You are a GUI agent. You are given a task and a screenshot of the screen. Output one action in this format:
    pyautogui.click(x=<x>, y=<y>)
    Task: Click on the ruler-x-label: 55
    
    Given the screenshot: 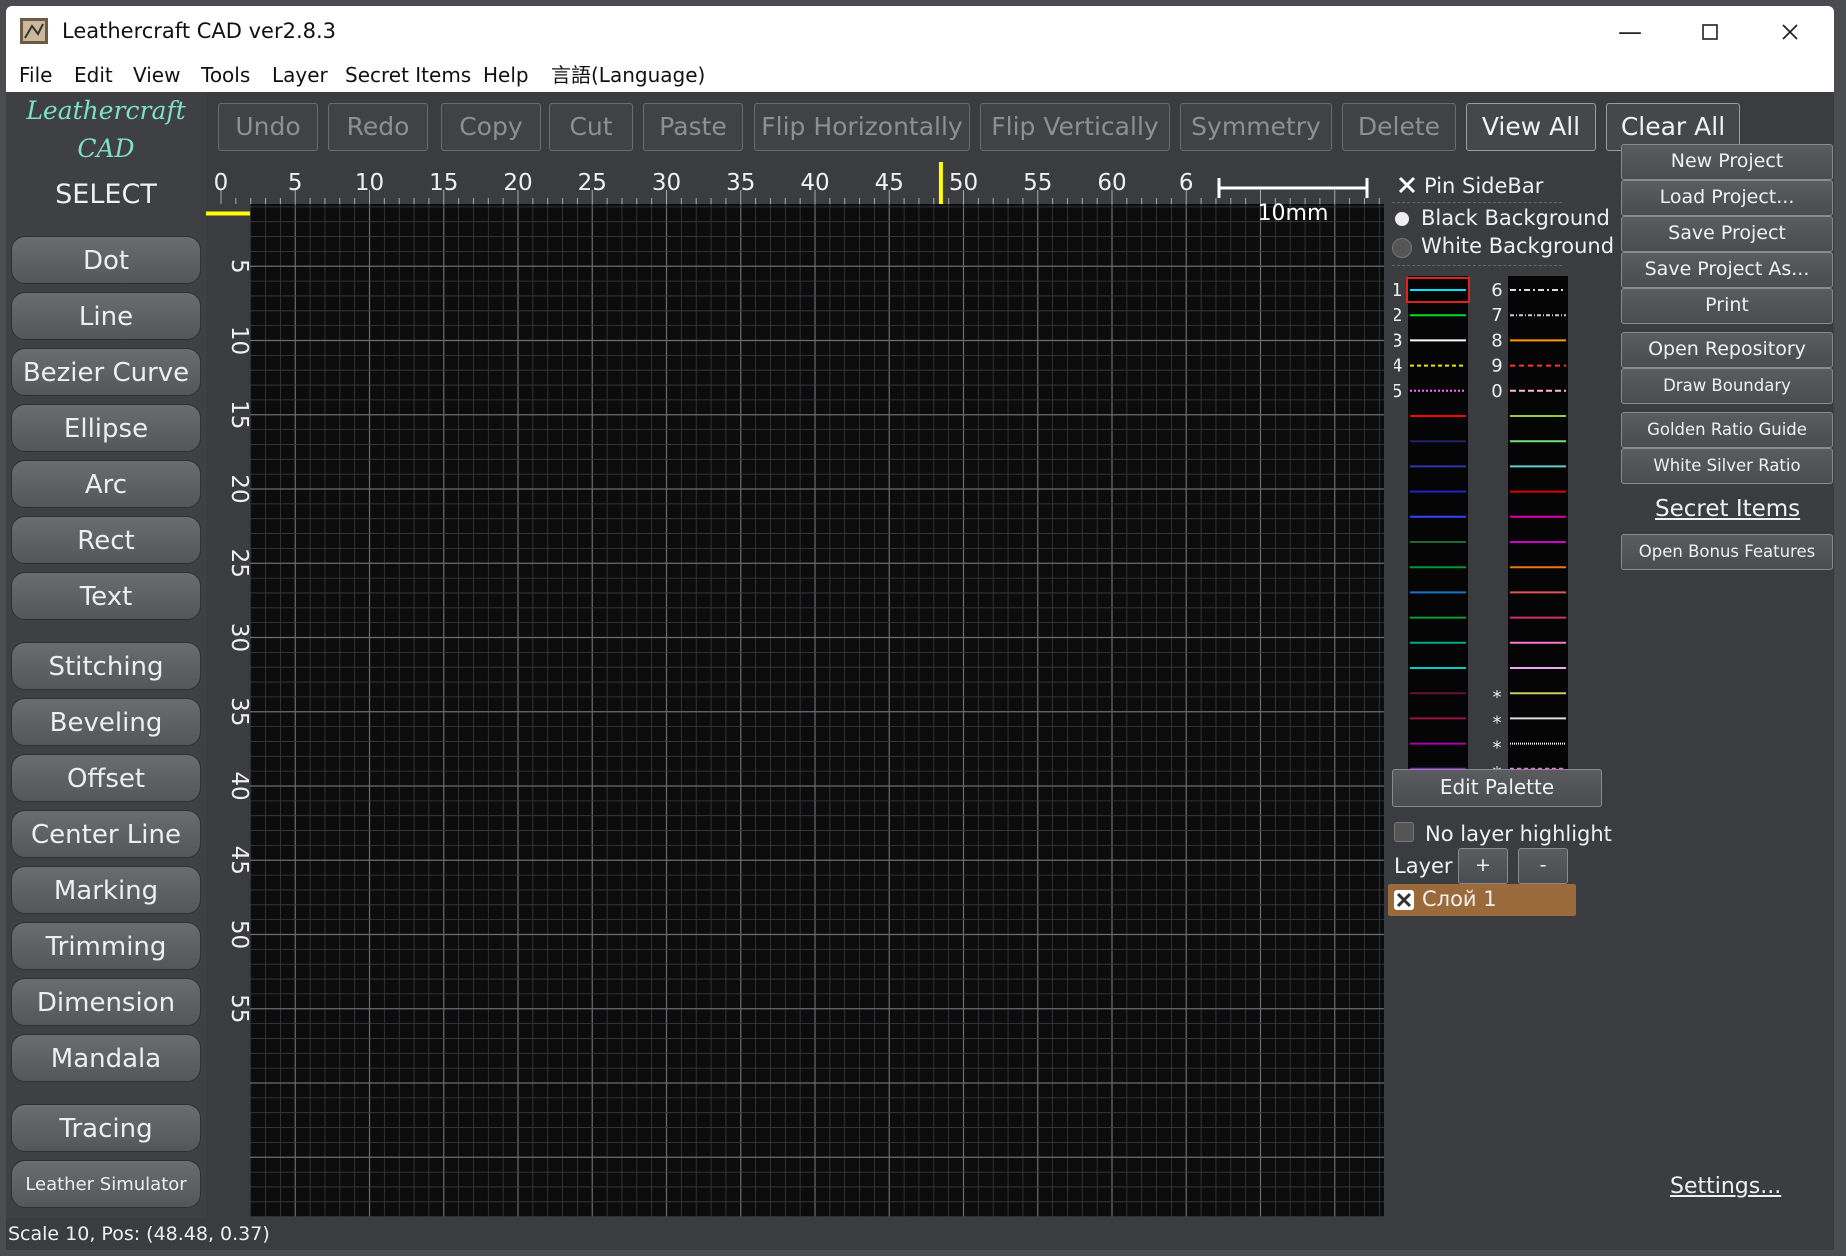 What is the action you would take?
    pyautogui.click(x=1037, y=183)
    